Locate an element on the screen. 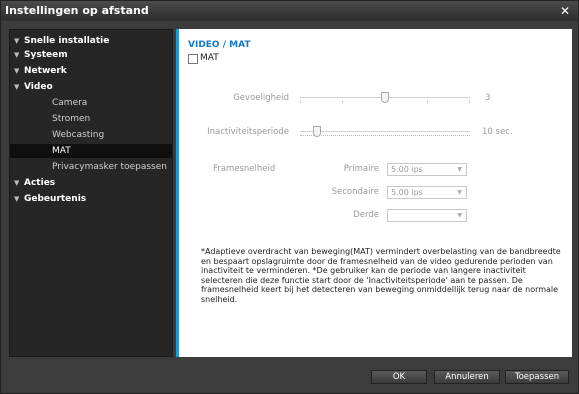  inactivity-slider-thumb is located at coordinates (317, 131).